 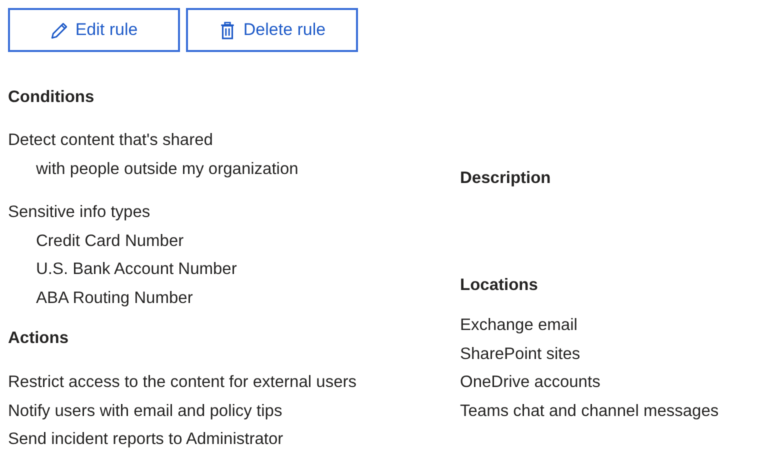 What do you see at coordinates (183, 382) in the screenshot?
I see `action-item: Restrict access to the content for external users` at bounding box center [183, 382].